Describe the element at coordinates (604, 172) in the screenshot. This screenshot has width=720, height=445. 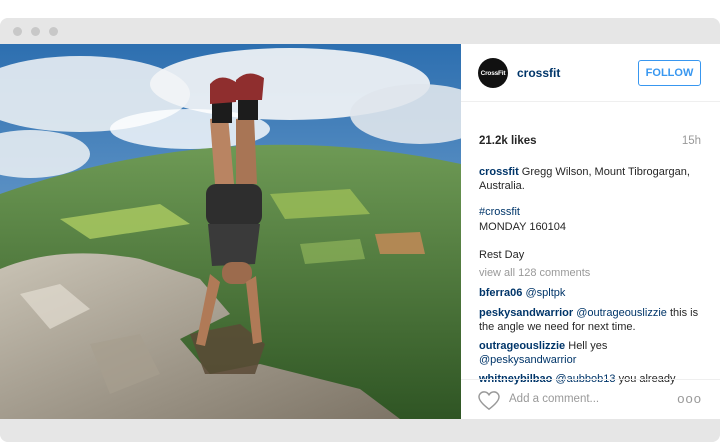
I see `caption-text: Gregg Wilson, Mount Tibrogargan,` at that location.